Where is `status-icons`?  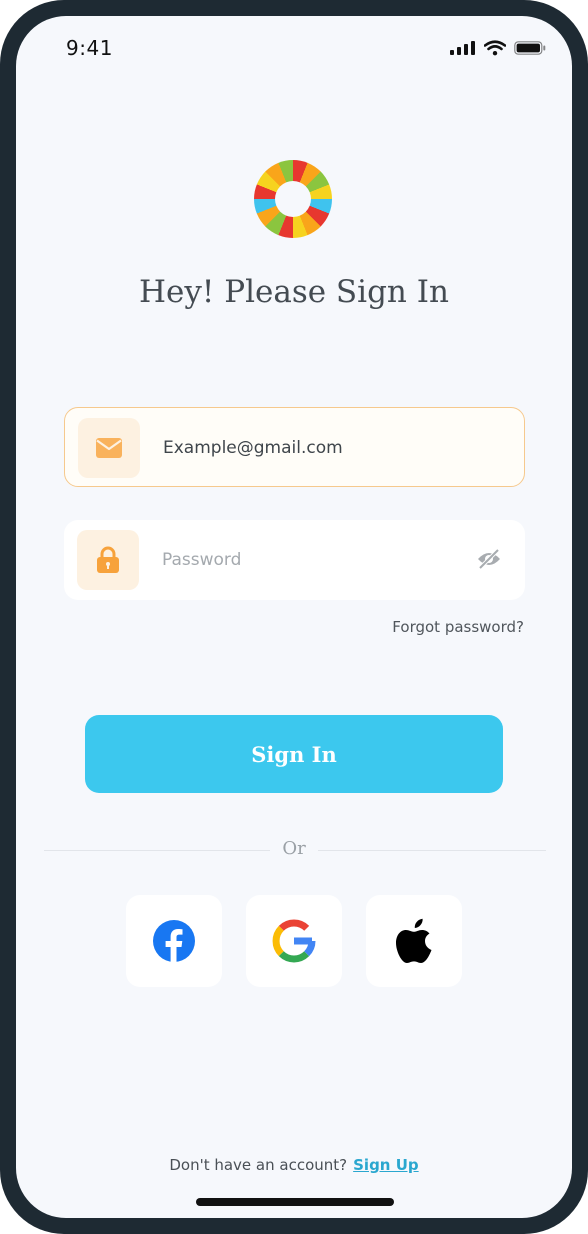 status-icons is located at coordinates (498, 48).